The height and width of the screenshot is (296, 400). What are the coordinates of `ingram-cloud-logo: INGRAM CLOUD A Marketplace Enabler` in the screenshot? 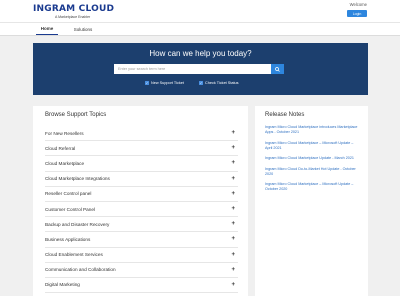 It's located at (73, 13).